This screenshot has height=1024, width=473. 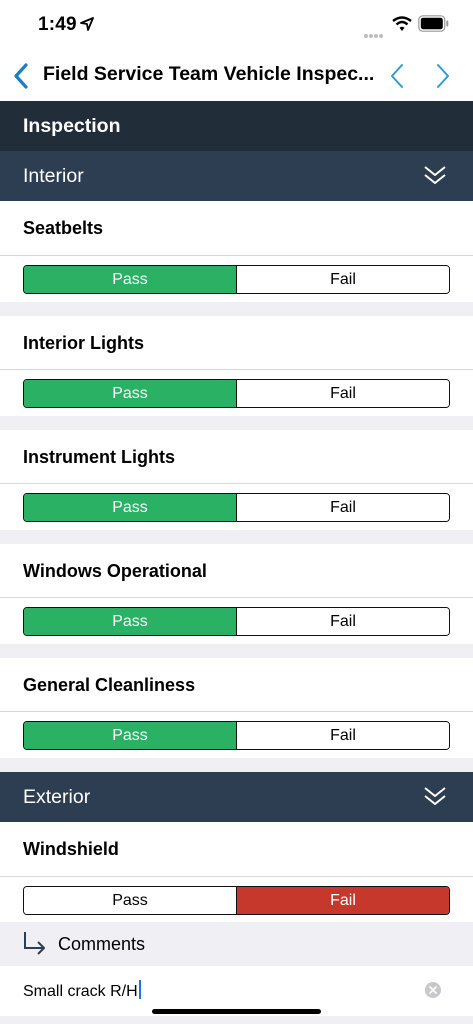 What do you see at coordinates (102, 944) in the screenshot?
I see `comments-label: Comments` at bounding box center [102, 944].